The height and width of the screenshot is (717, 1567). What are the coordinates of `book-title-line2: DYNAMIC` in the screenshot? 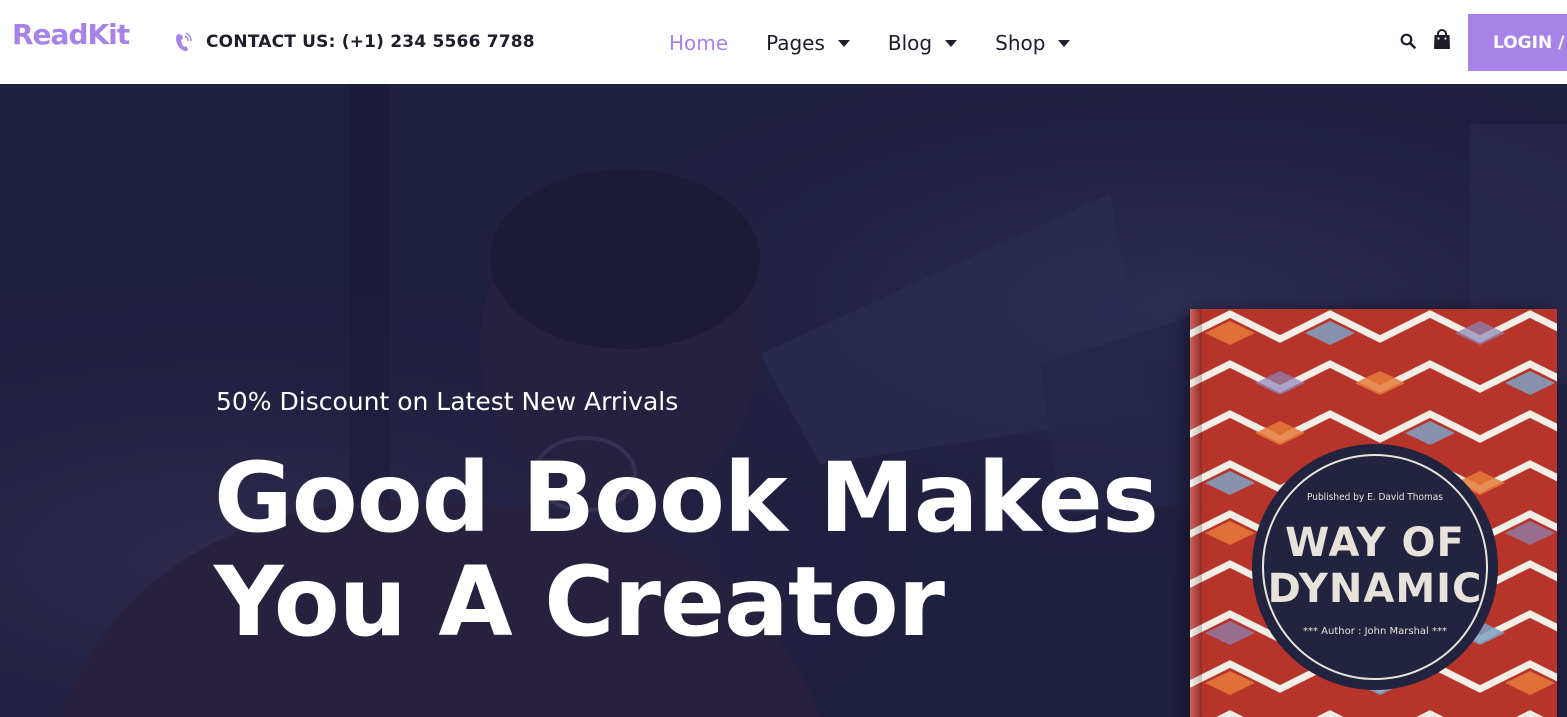 It's located at (1375, 589).